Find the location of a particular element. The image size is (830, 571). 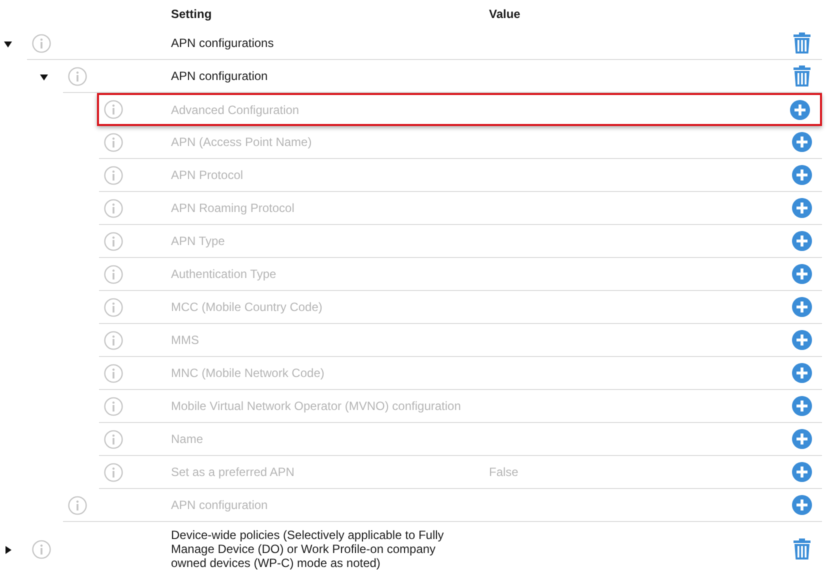

setting-name: APN configurations is located at coordinates (222, 43).